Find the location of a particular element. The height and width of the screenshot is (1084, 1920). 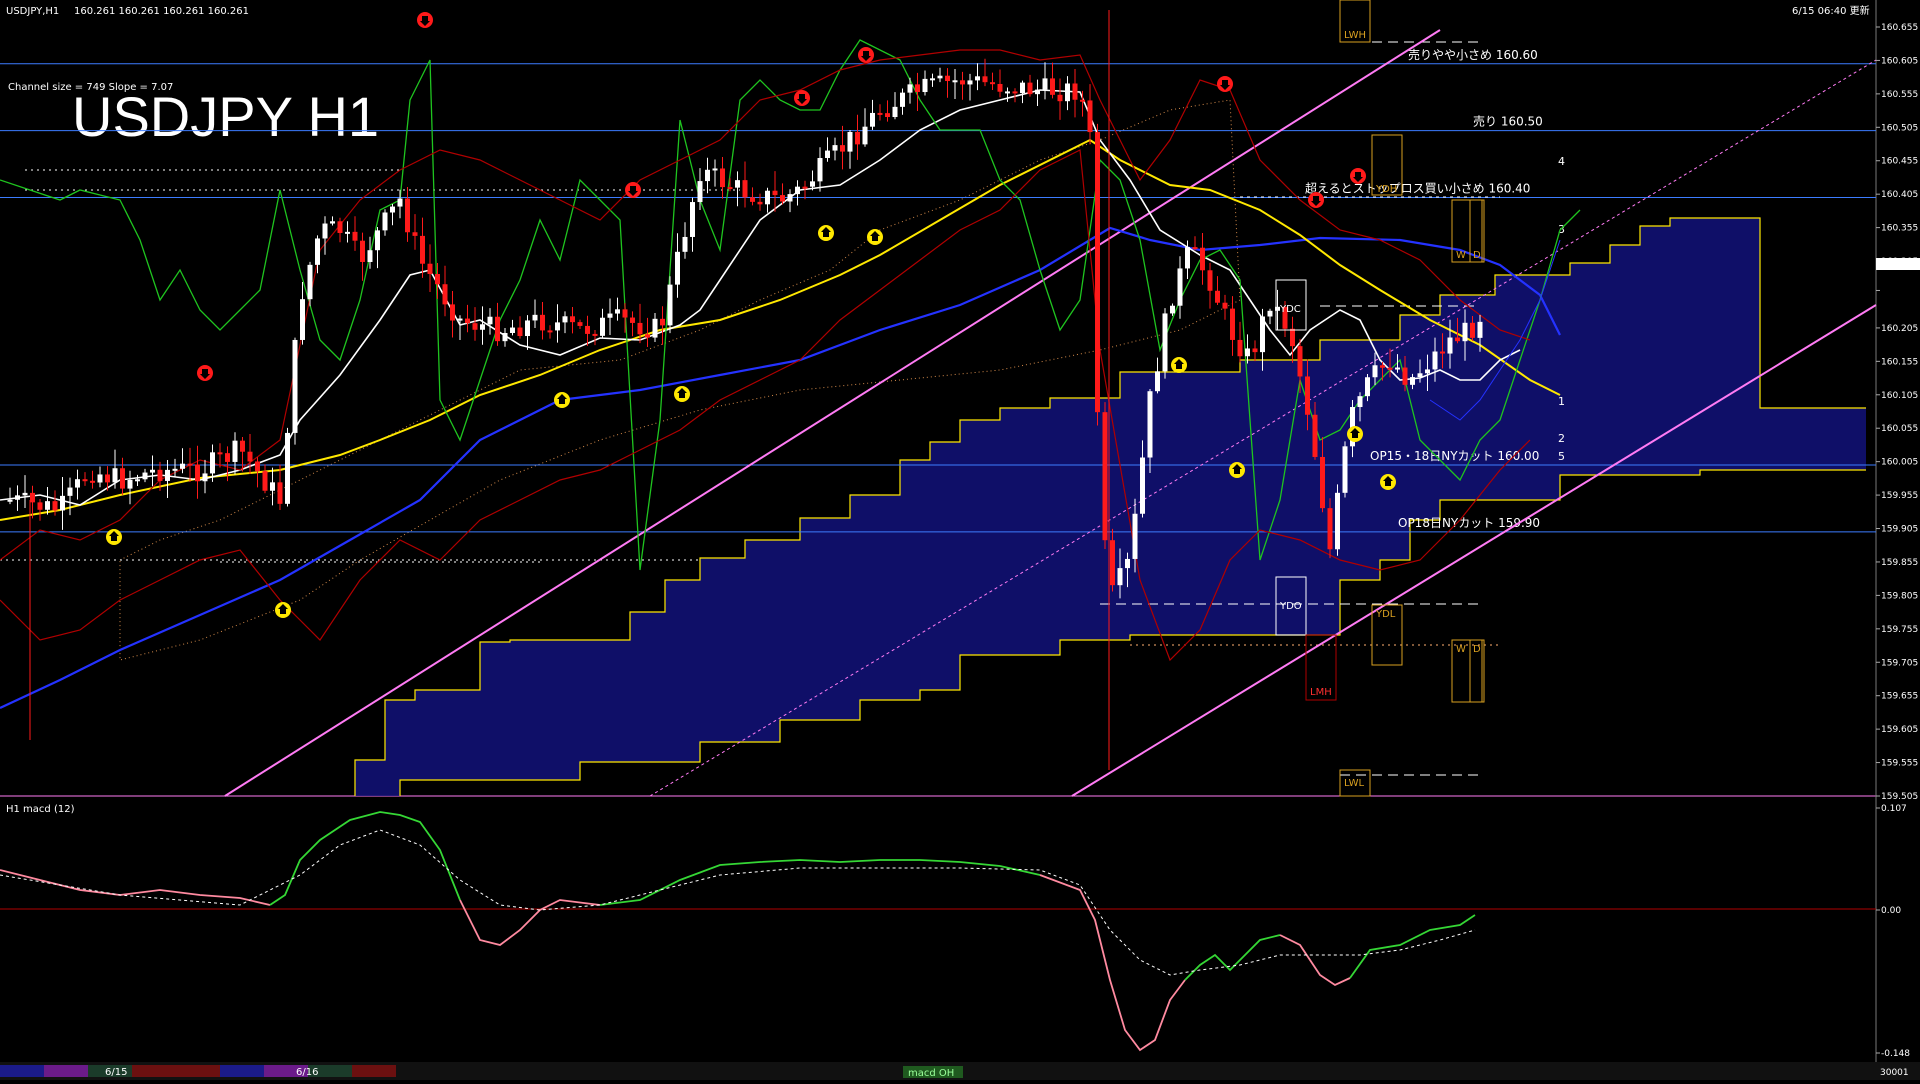

axis-tick-label-10: 160.155 is located at coordinates (1899, 362).